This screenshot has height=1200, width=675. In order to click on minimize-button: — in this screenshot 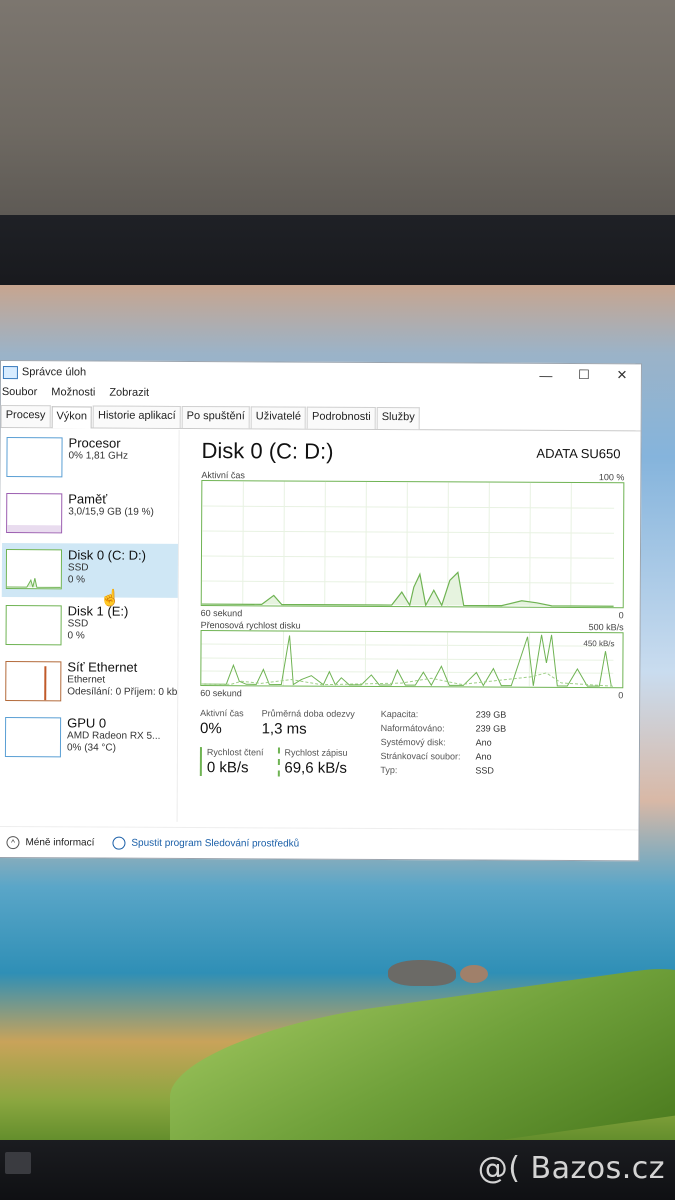, I will do `click(546, 374)`.